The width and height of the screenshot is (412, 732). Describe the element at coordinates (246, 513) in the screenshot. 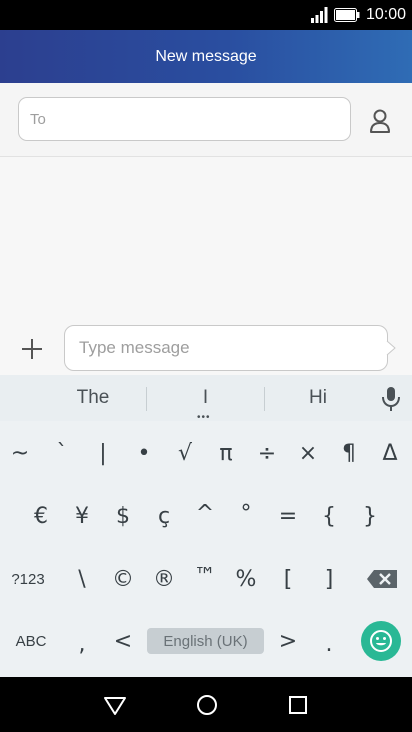

I see `key: °` at that location.